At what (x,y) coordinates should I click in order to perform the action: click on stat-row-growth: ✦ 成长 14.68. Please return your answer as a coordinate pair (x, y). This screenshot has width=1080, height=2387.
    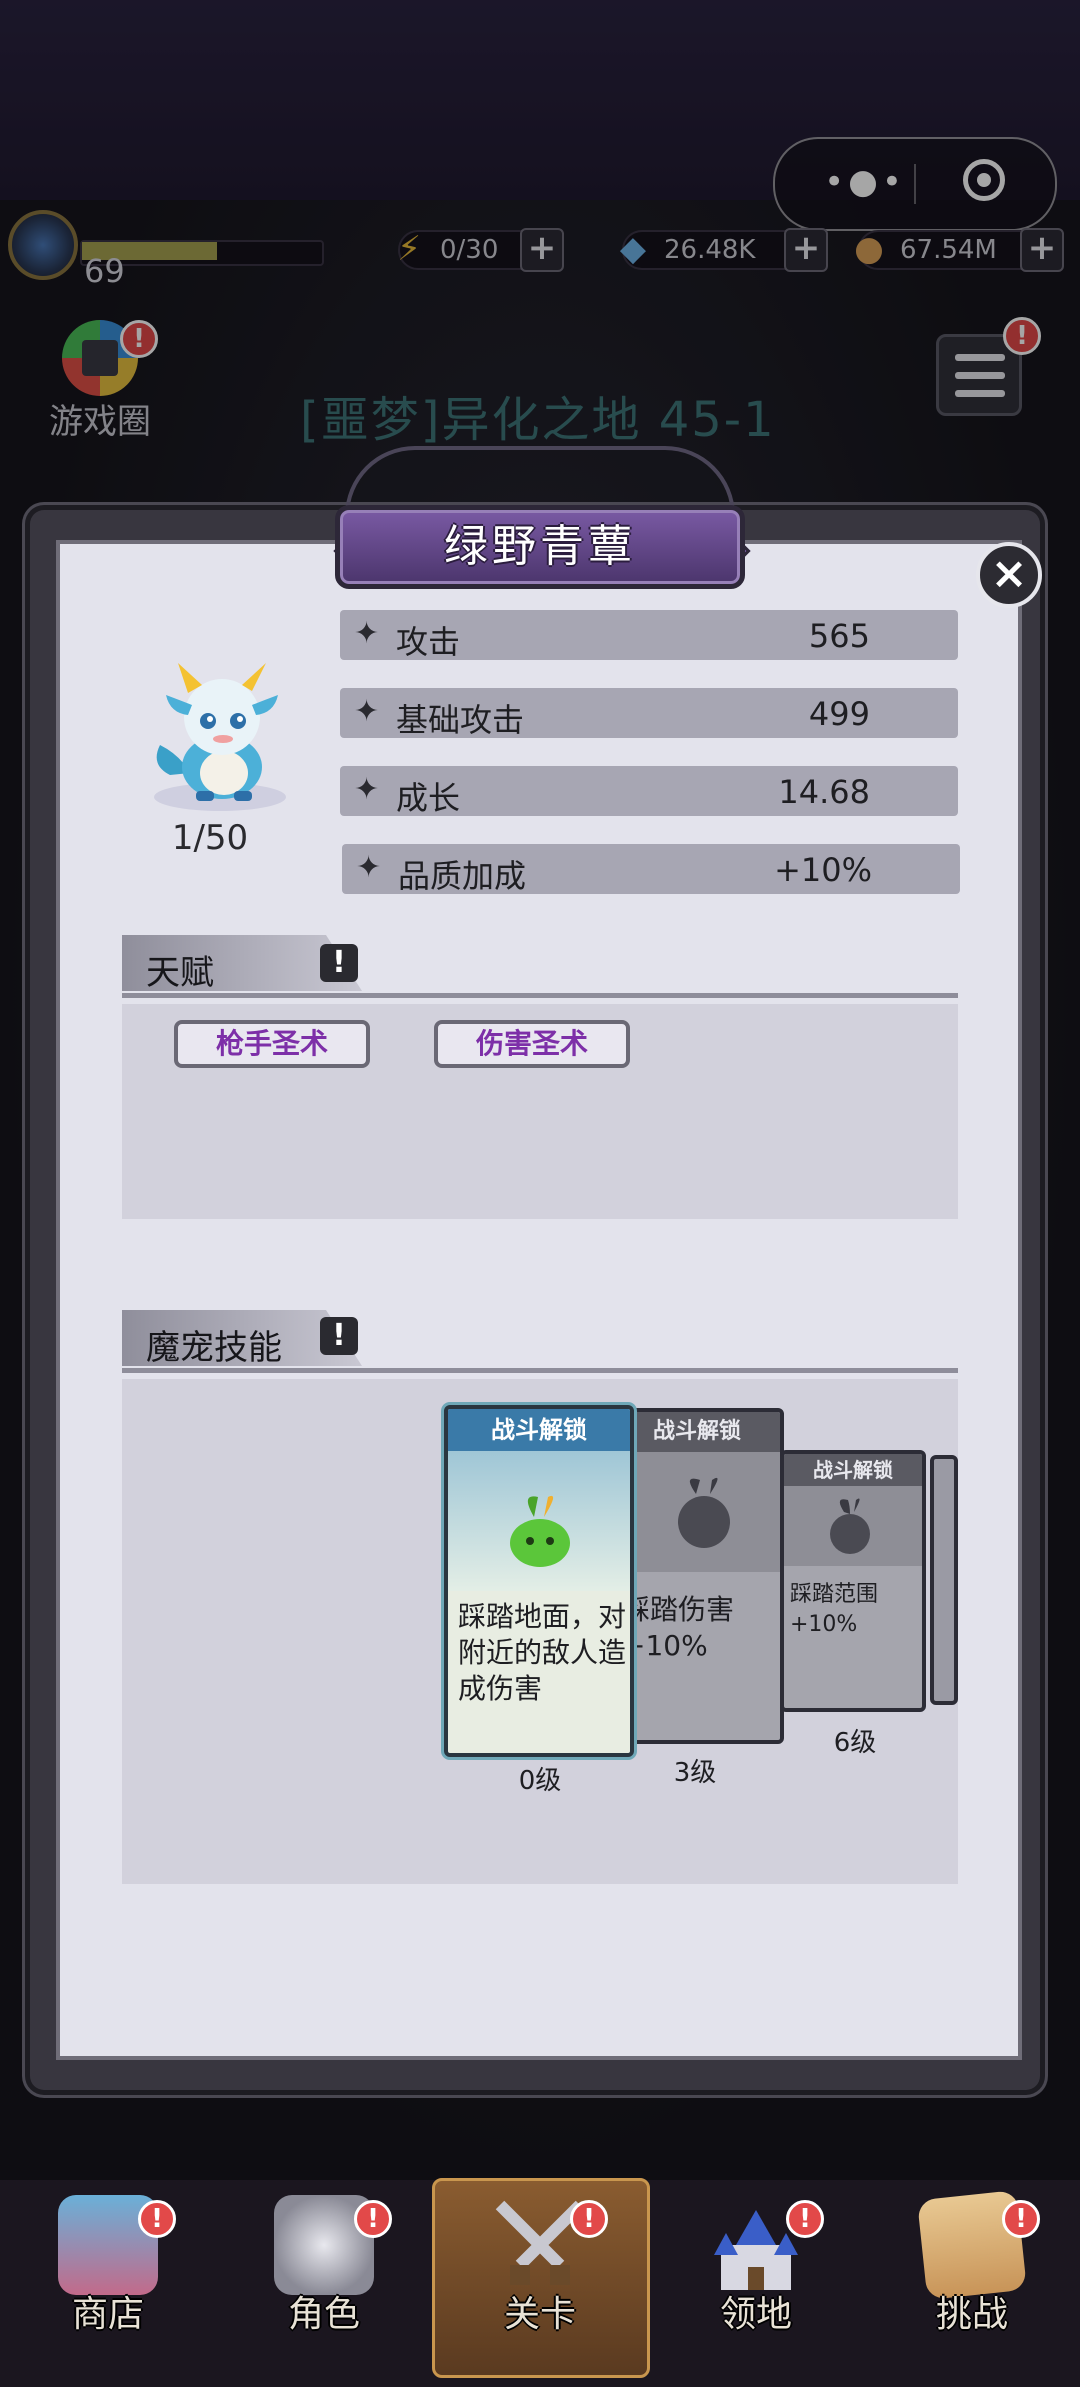
    Looking at the image, I should click on (649, 791).